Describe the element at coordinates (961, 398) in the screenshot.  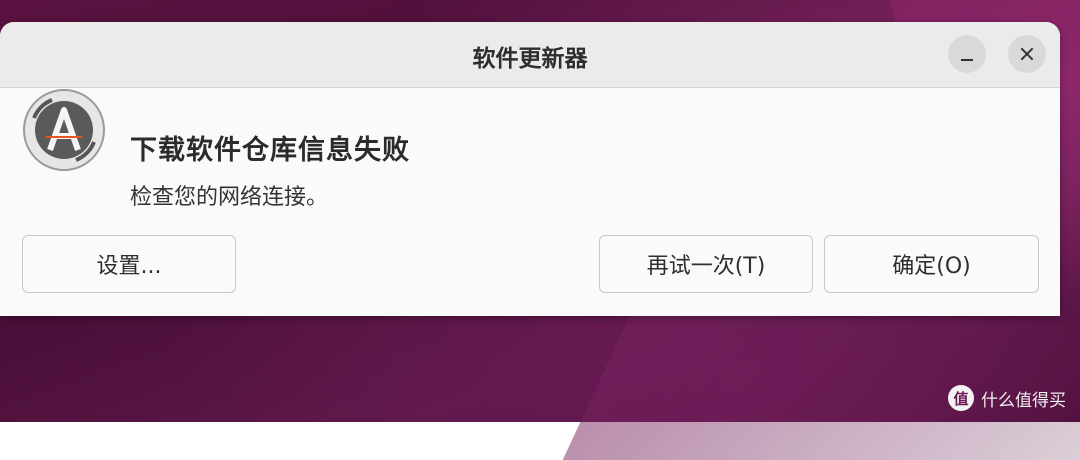
I see `watermark-badge: 值` at that location.